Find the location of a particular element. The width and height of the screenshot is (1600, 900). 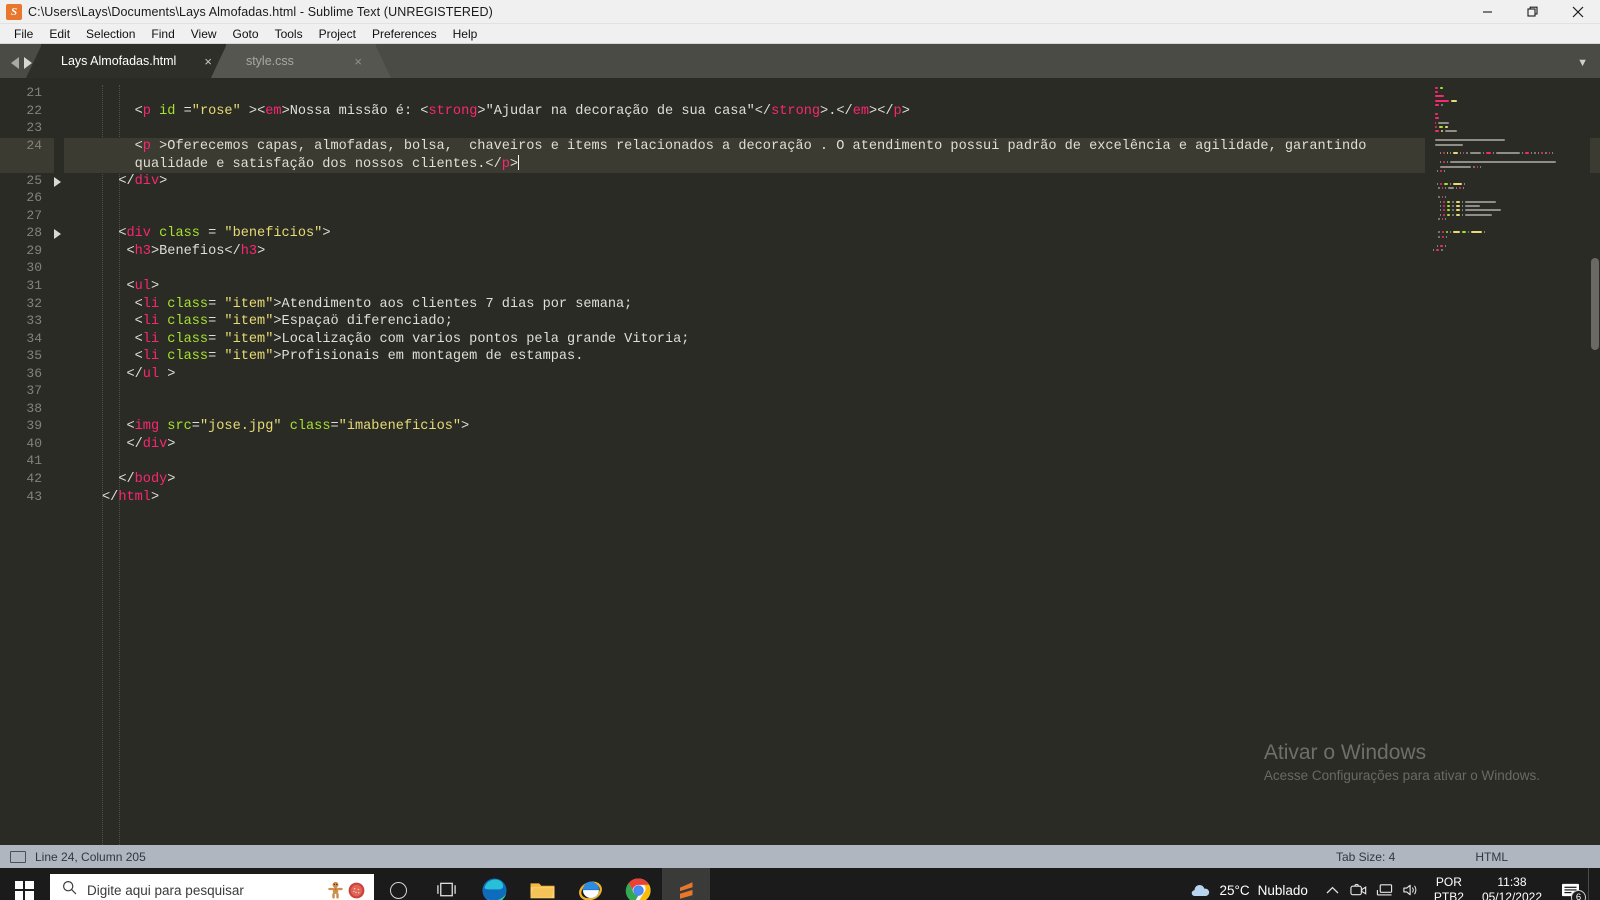

close-button is located at coordinates (1577, 12).